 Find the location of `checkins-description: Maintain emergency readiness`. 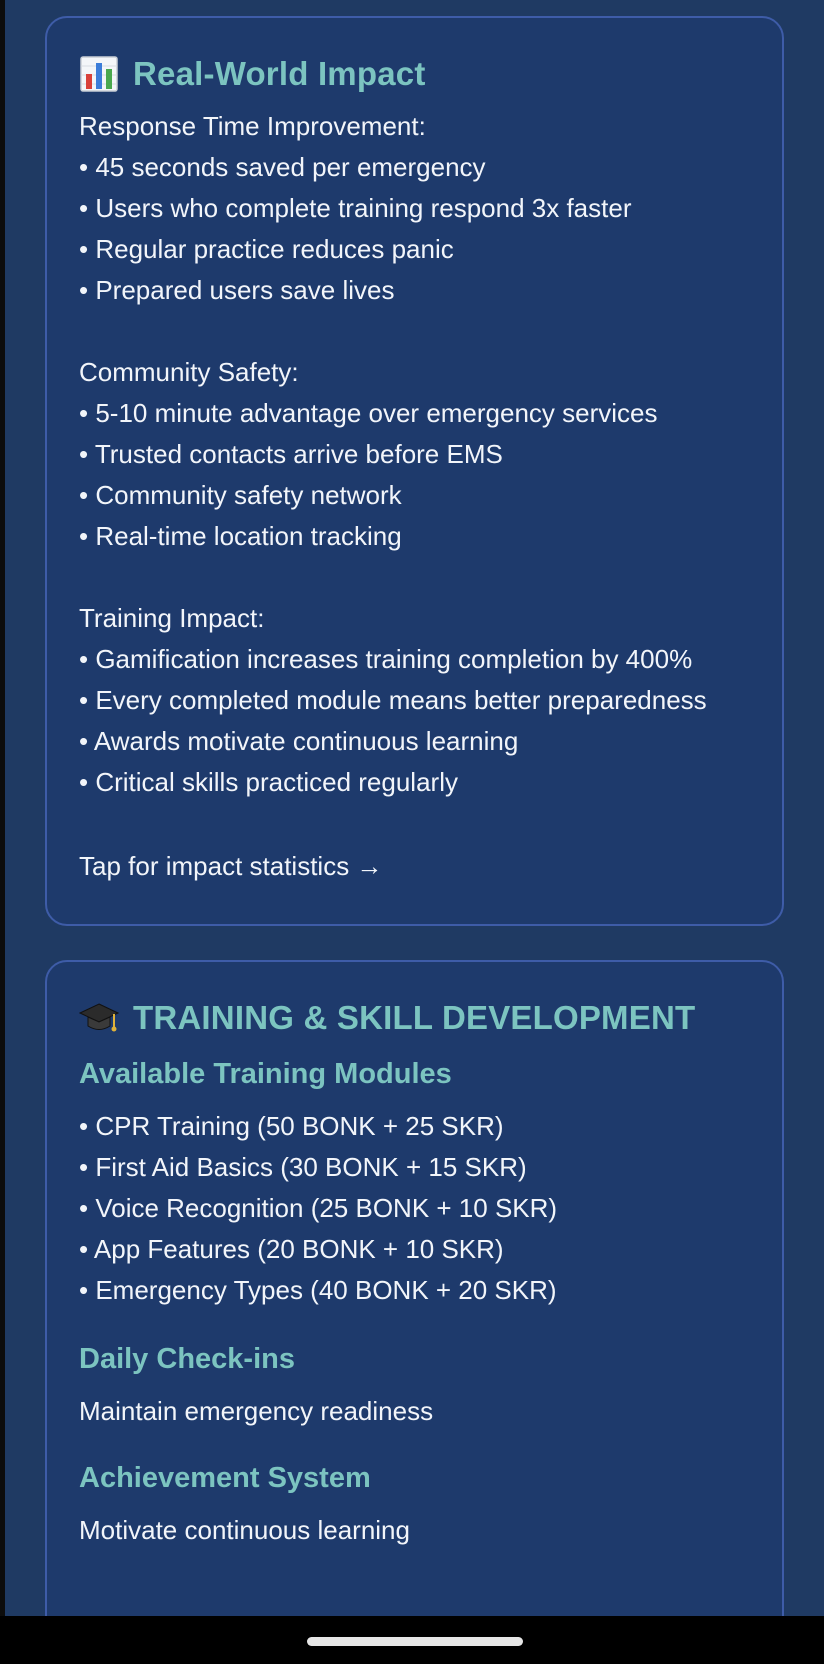

checkins-description: Maintain emergency readiness is located at coordinates (256, 1411).